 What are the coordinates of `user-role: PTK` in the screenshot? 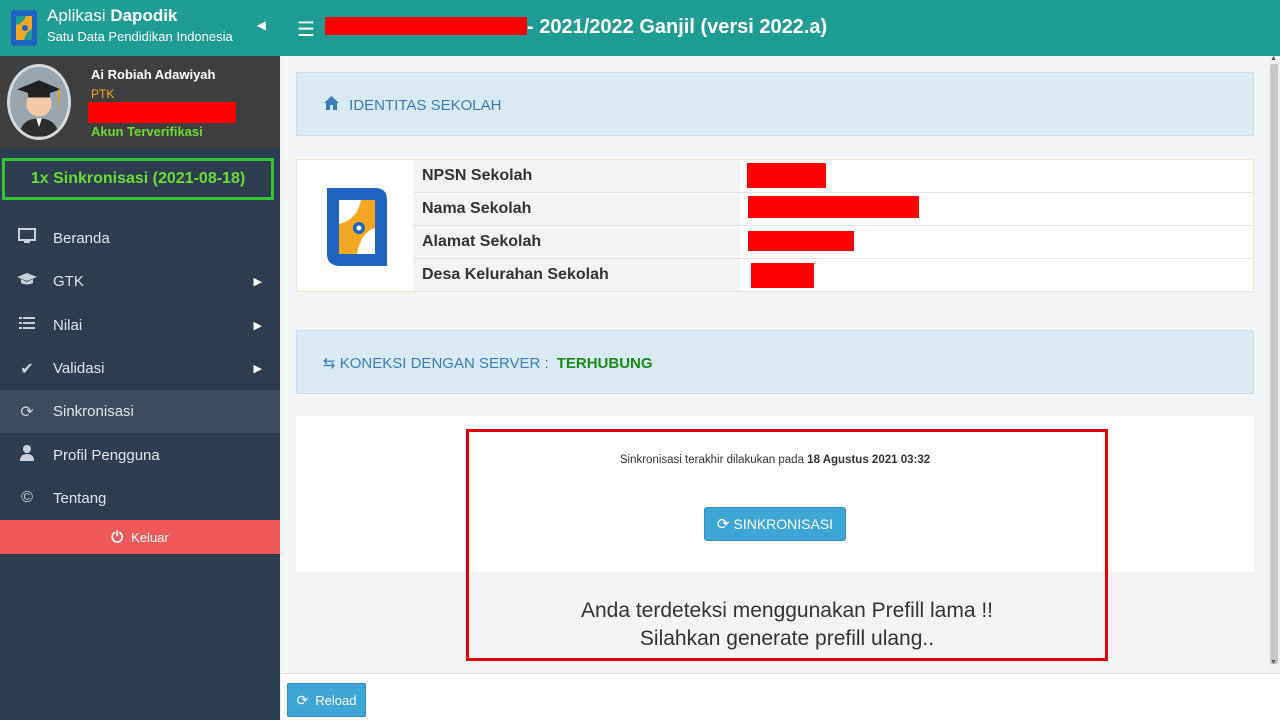 It's located at (103, 94).